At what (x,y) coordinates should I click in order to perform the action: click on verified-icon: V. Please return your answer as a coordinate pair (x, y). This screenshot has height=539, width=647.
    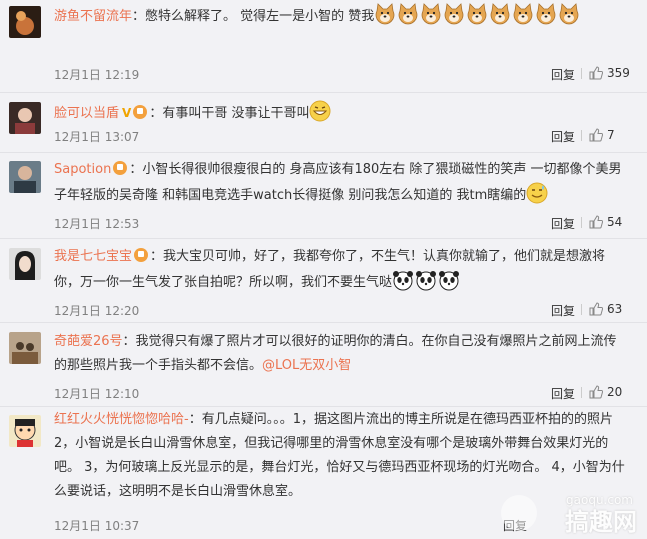
    Looking at the image, I should click on (127, 113).